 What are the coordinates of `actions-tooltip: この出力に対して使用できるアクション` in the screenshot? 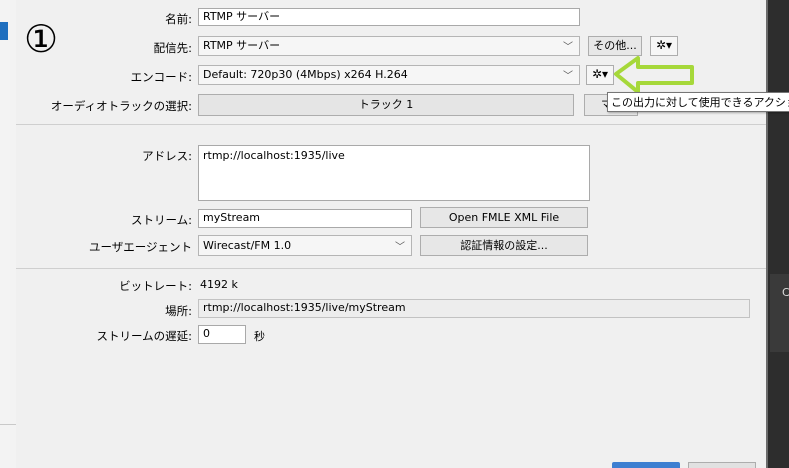 It's located at (698, 102).